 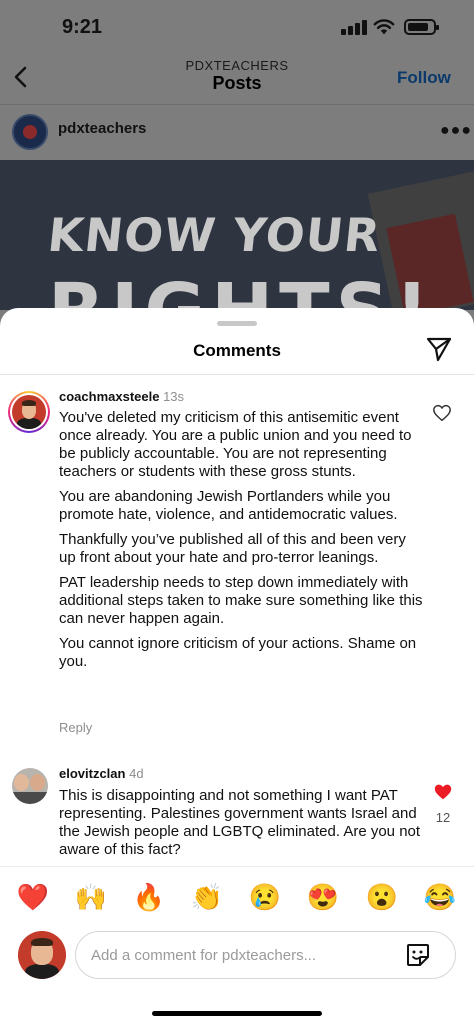 I want to click on more-icon: ●●●, so click(x=456, y=131).